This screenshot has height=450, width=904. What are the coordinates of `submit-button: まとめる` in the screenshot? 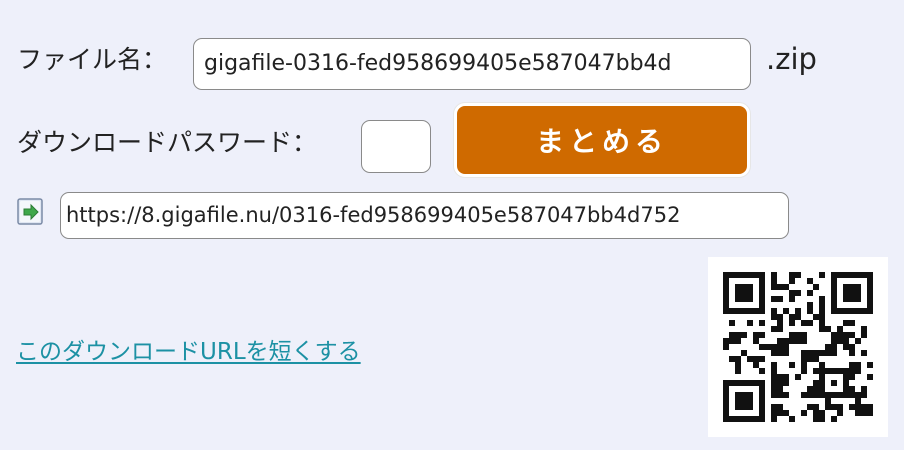 It's located at (602, 140).